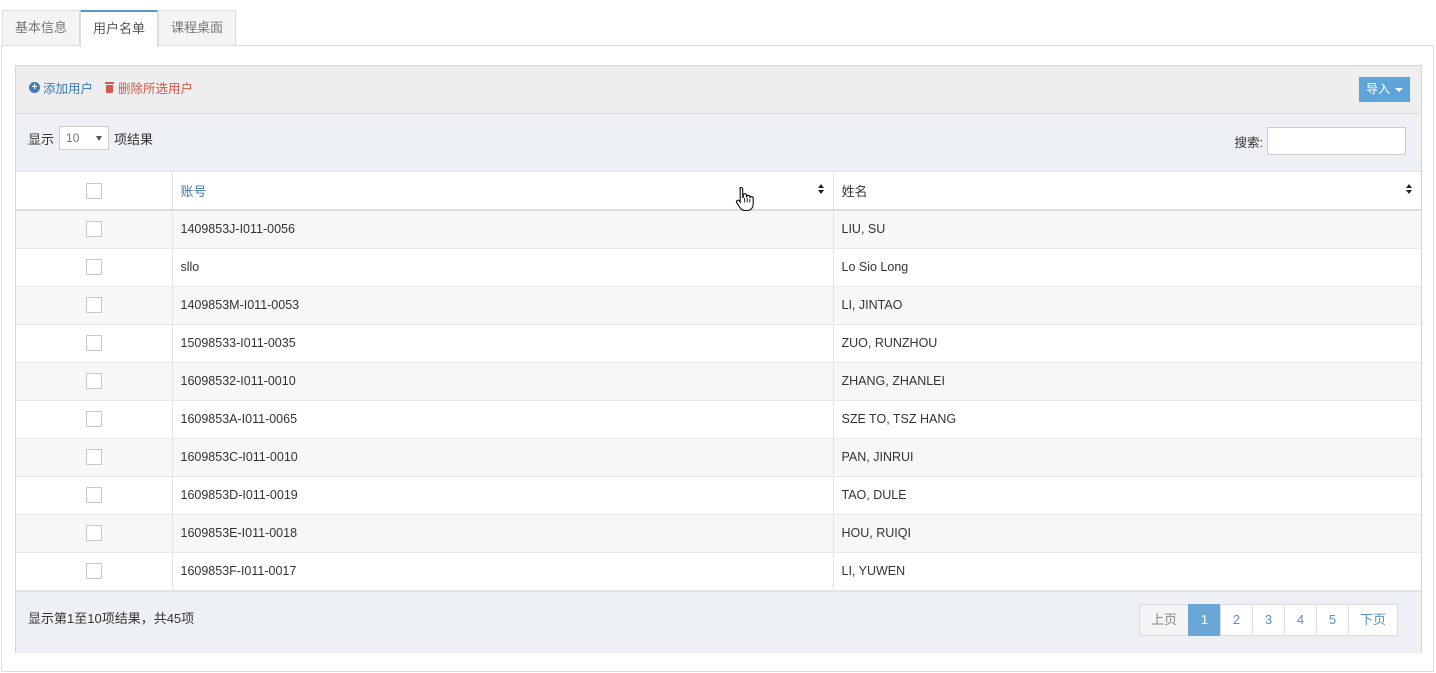 Image resolution: width=1436 pixels, height=673 pixels. I want to click on table-info: 显示第1至10项结果，共45项, so click(111, 618).